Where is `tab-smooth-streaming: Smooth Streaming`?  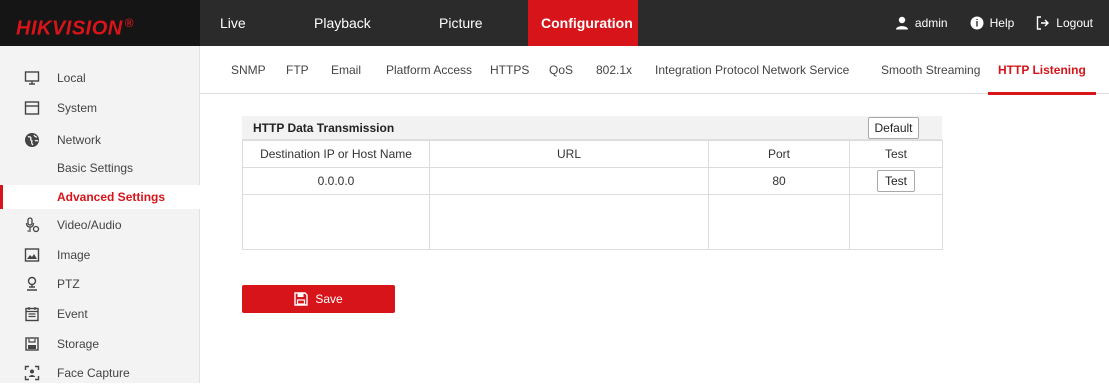
tab-smooth-streaming: Smooth Streaming is located at coordinates (930, 70).